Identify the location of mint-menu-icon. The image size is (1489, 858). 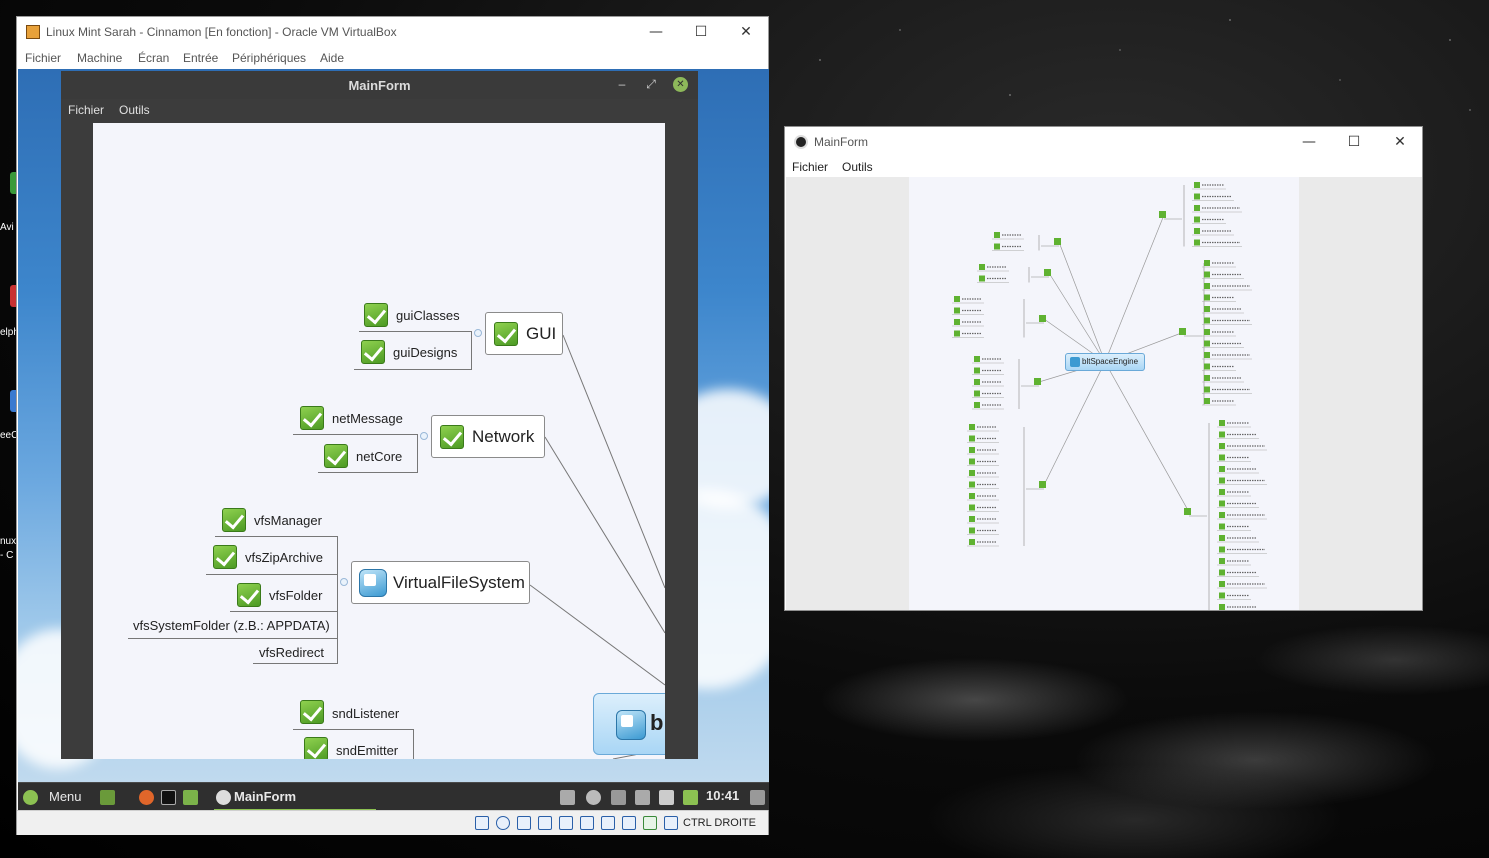
(30, 797).